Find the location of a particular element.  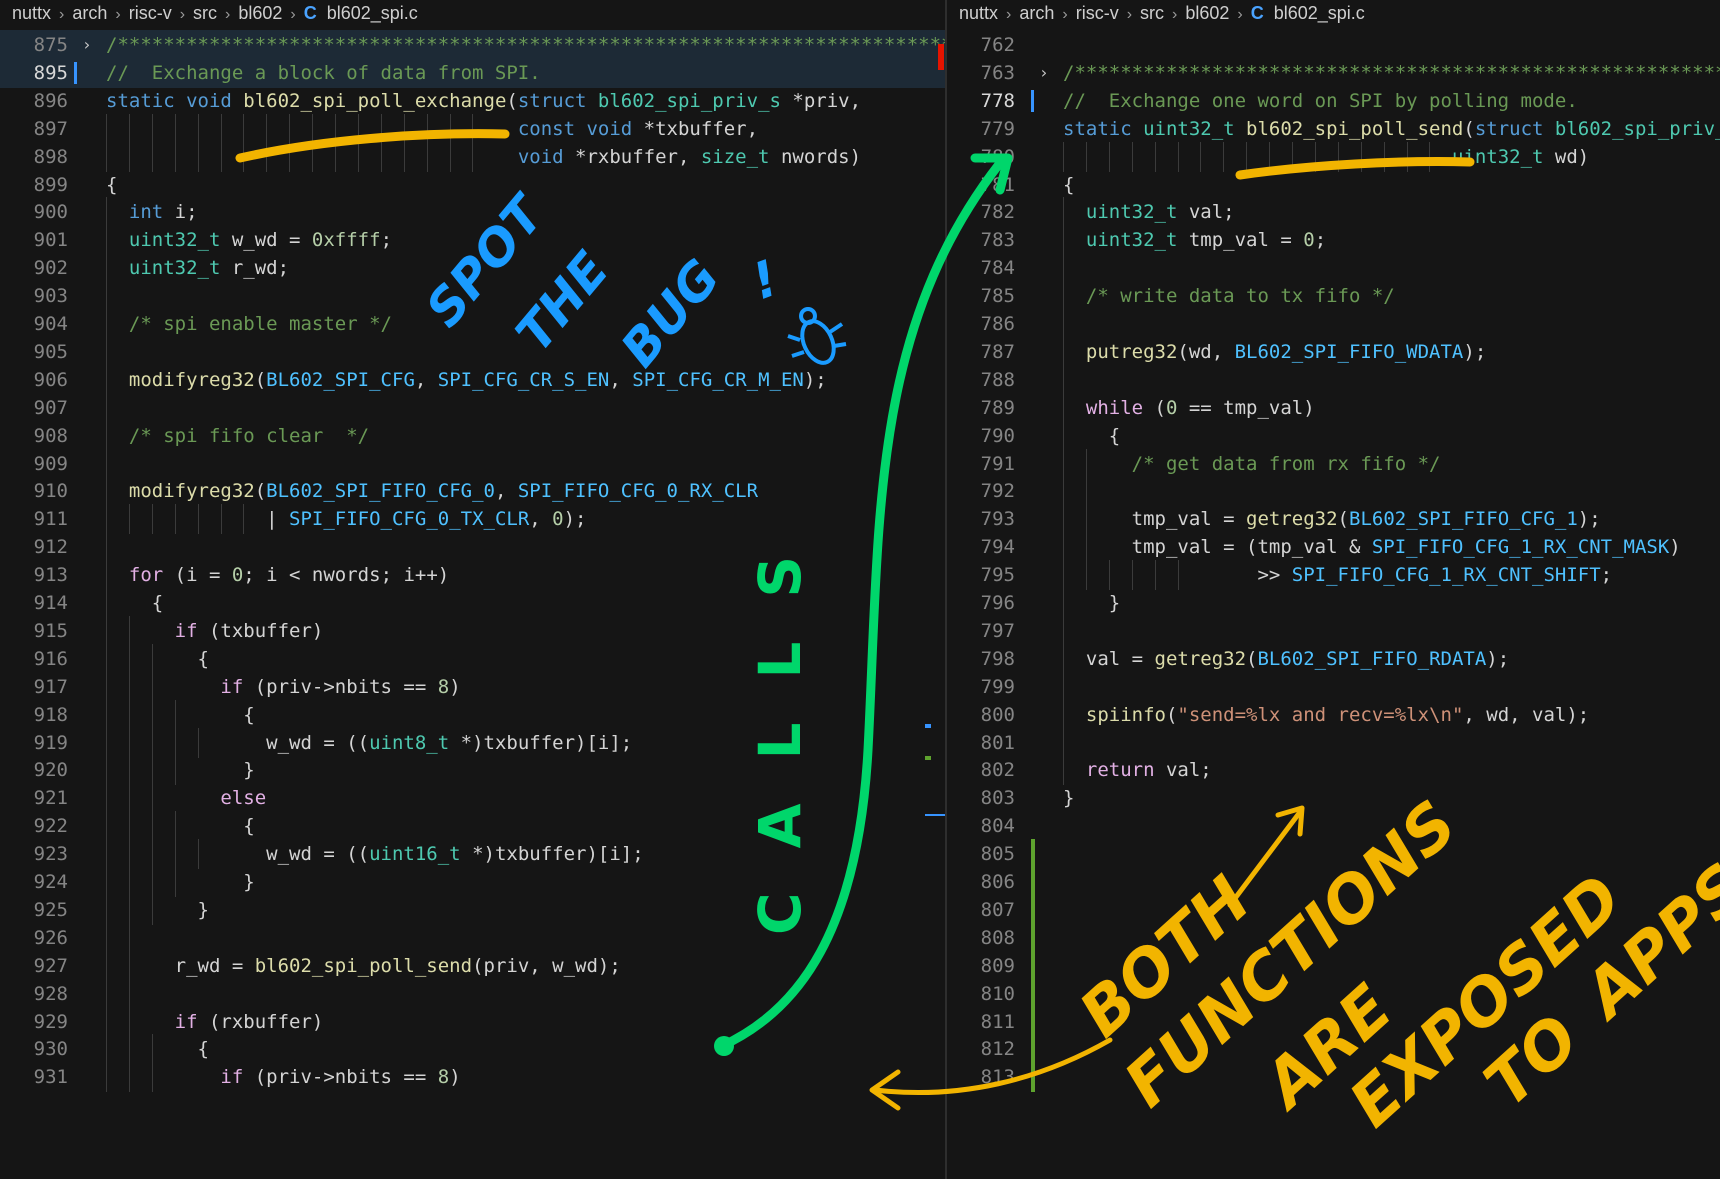

calls-arrow-tail is located at coordinates (724, 1046).